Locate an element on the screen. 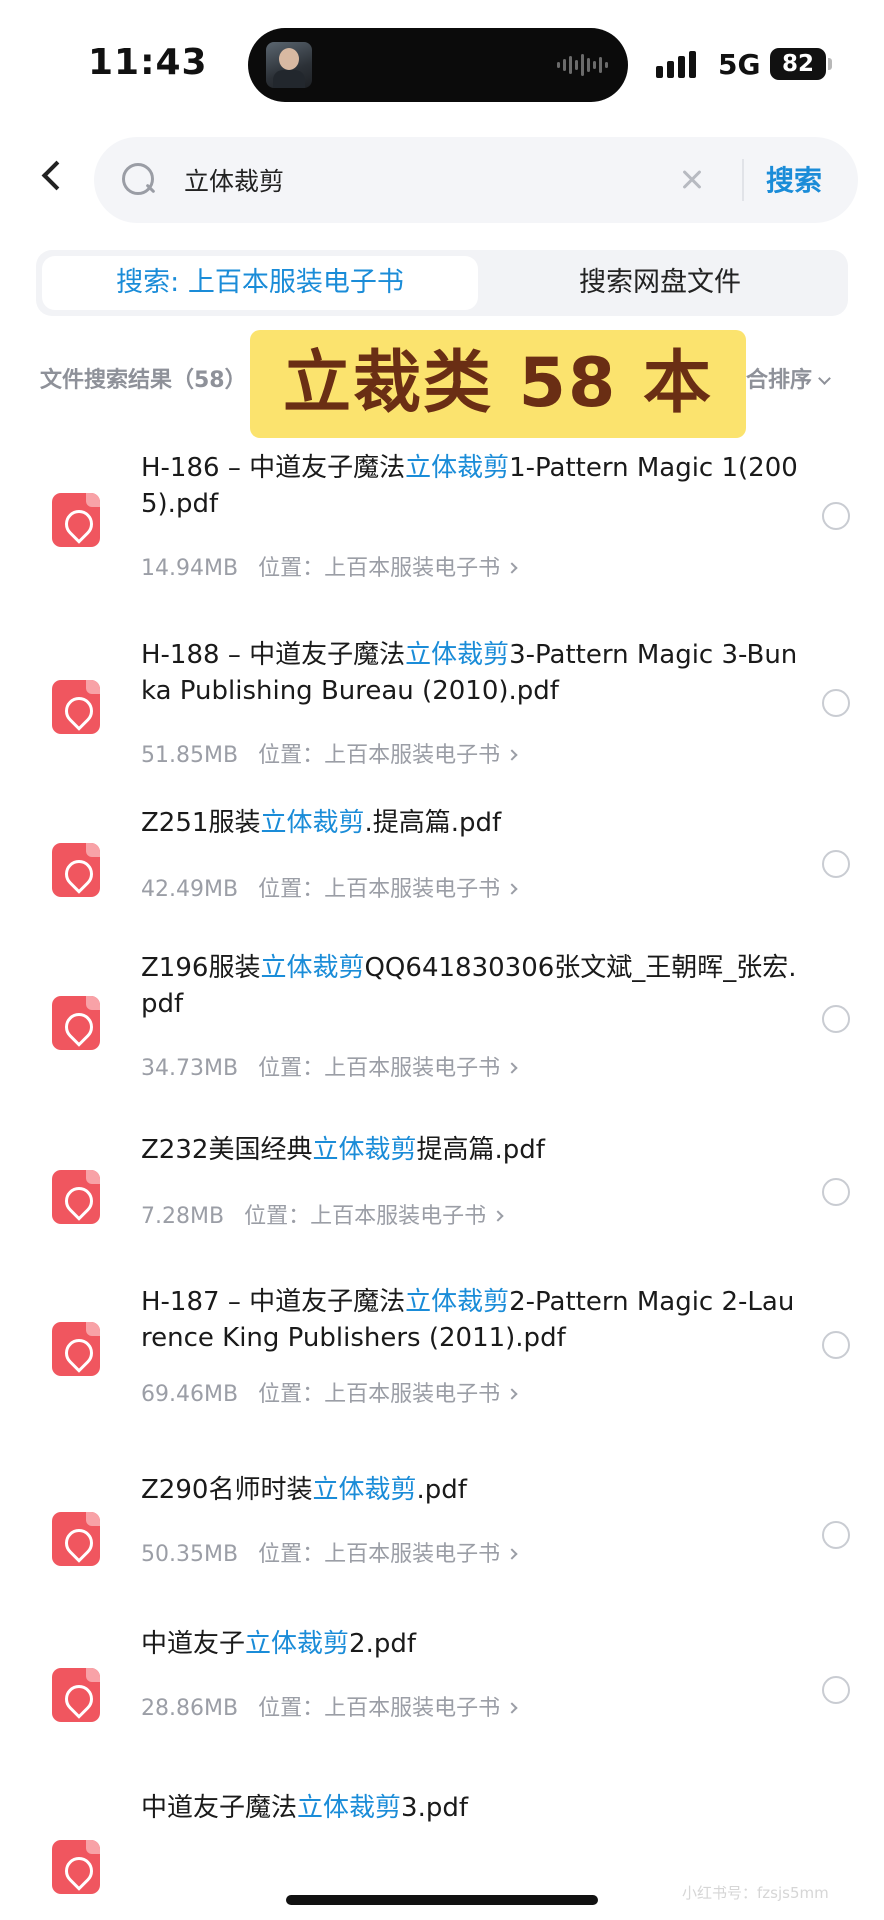 This screenshot has height=1920, width=884. status-time: 11:43 is located at coordinates (148, 62).